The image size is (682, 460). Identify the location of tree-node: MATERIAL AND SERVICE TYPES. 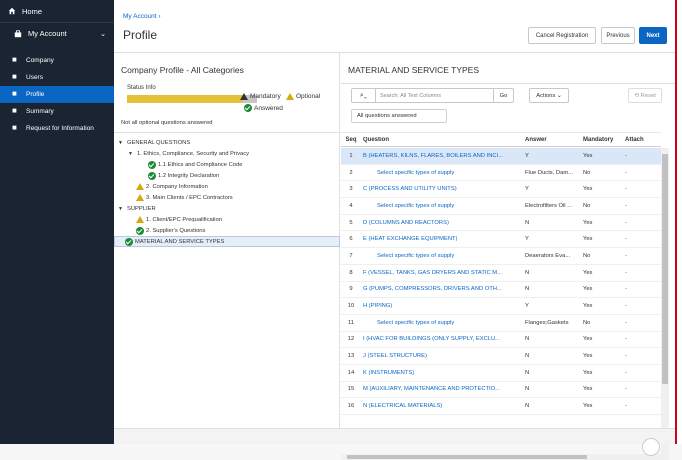
(227, 241).